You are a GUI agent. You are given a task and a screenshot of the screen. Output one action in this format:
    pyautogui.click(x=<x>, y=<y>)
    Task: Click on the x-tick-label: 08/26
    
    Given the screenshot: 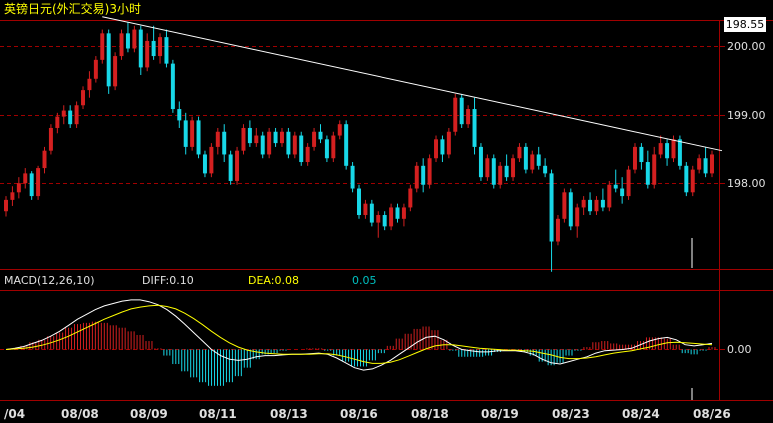 What is the action you would take?
    pyautogui.click(x=712, y=414)
    